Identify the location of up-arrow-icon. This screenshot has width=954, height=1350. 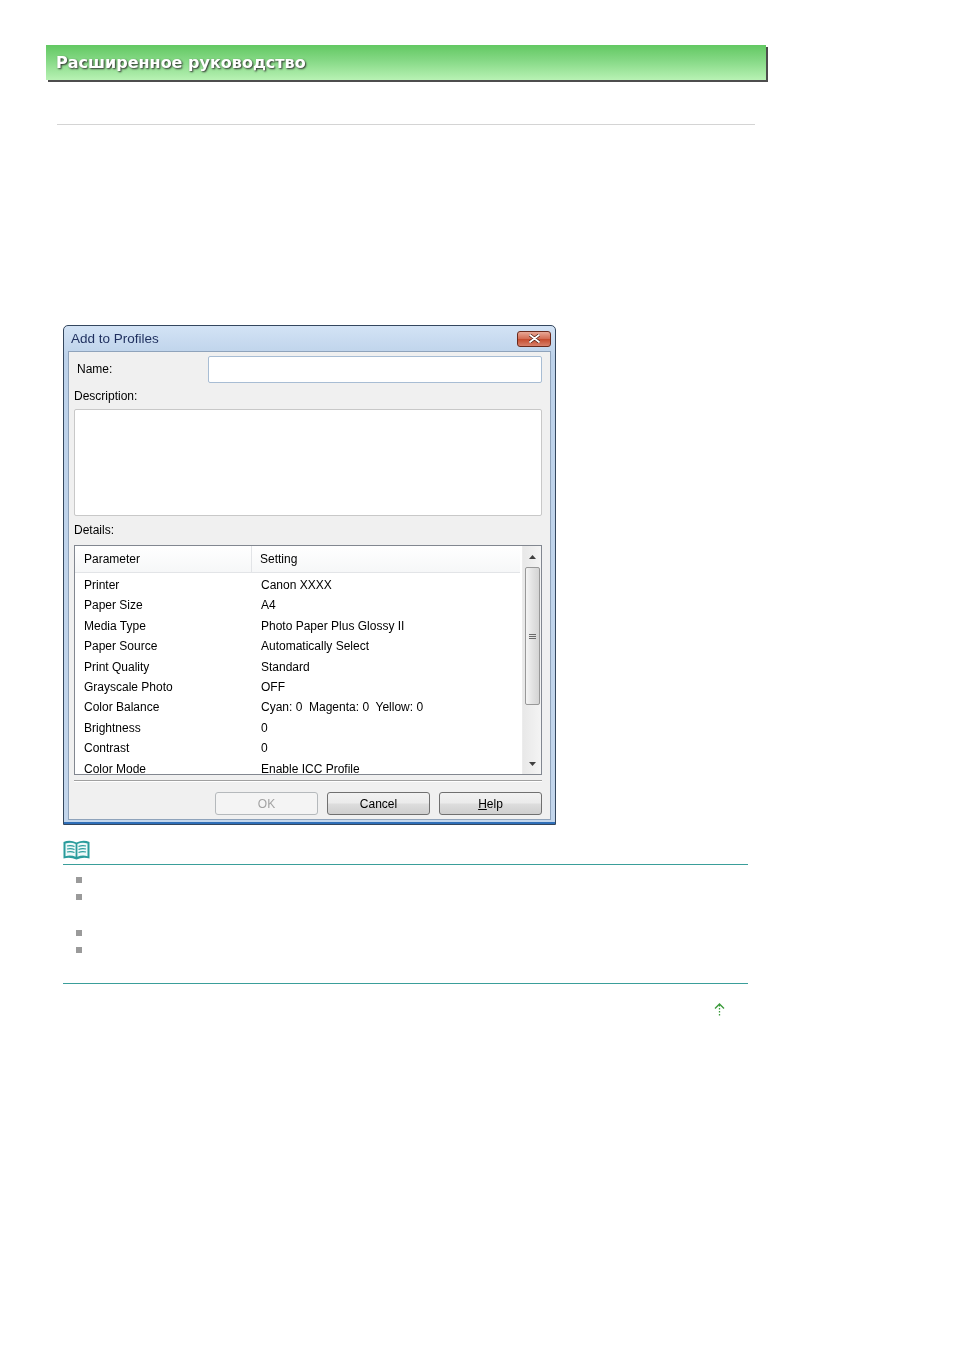
(719, 1010).